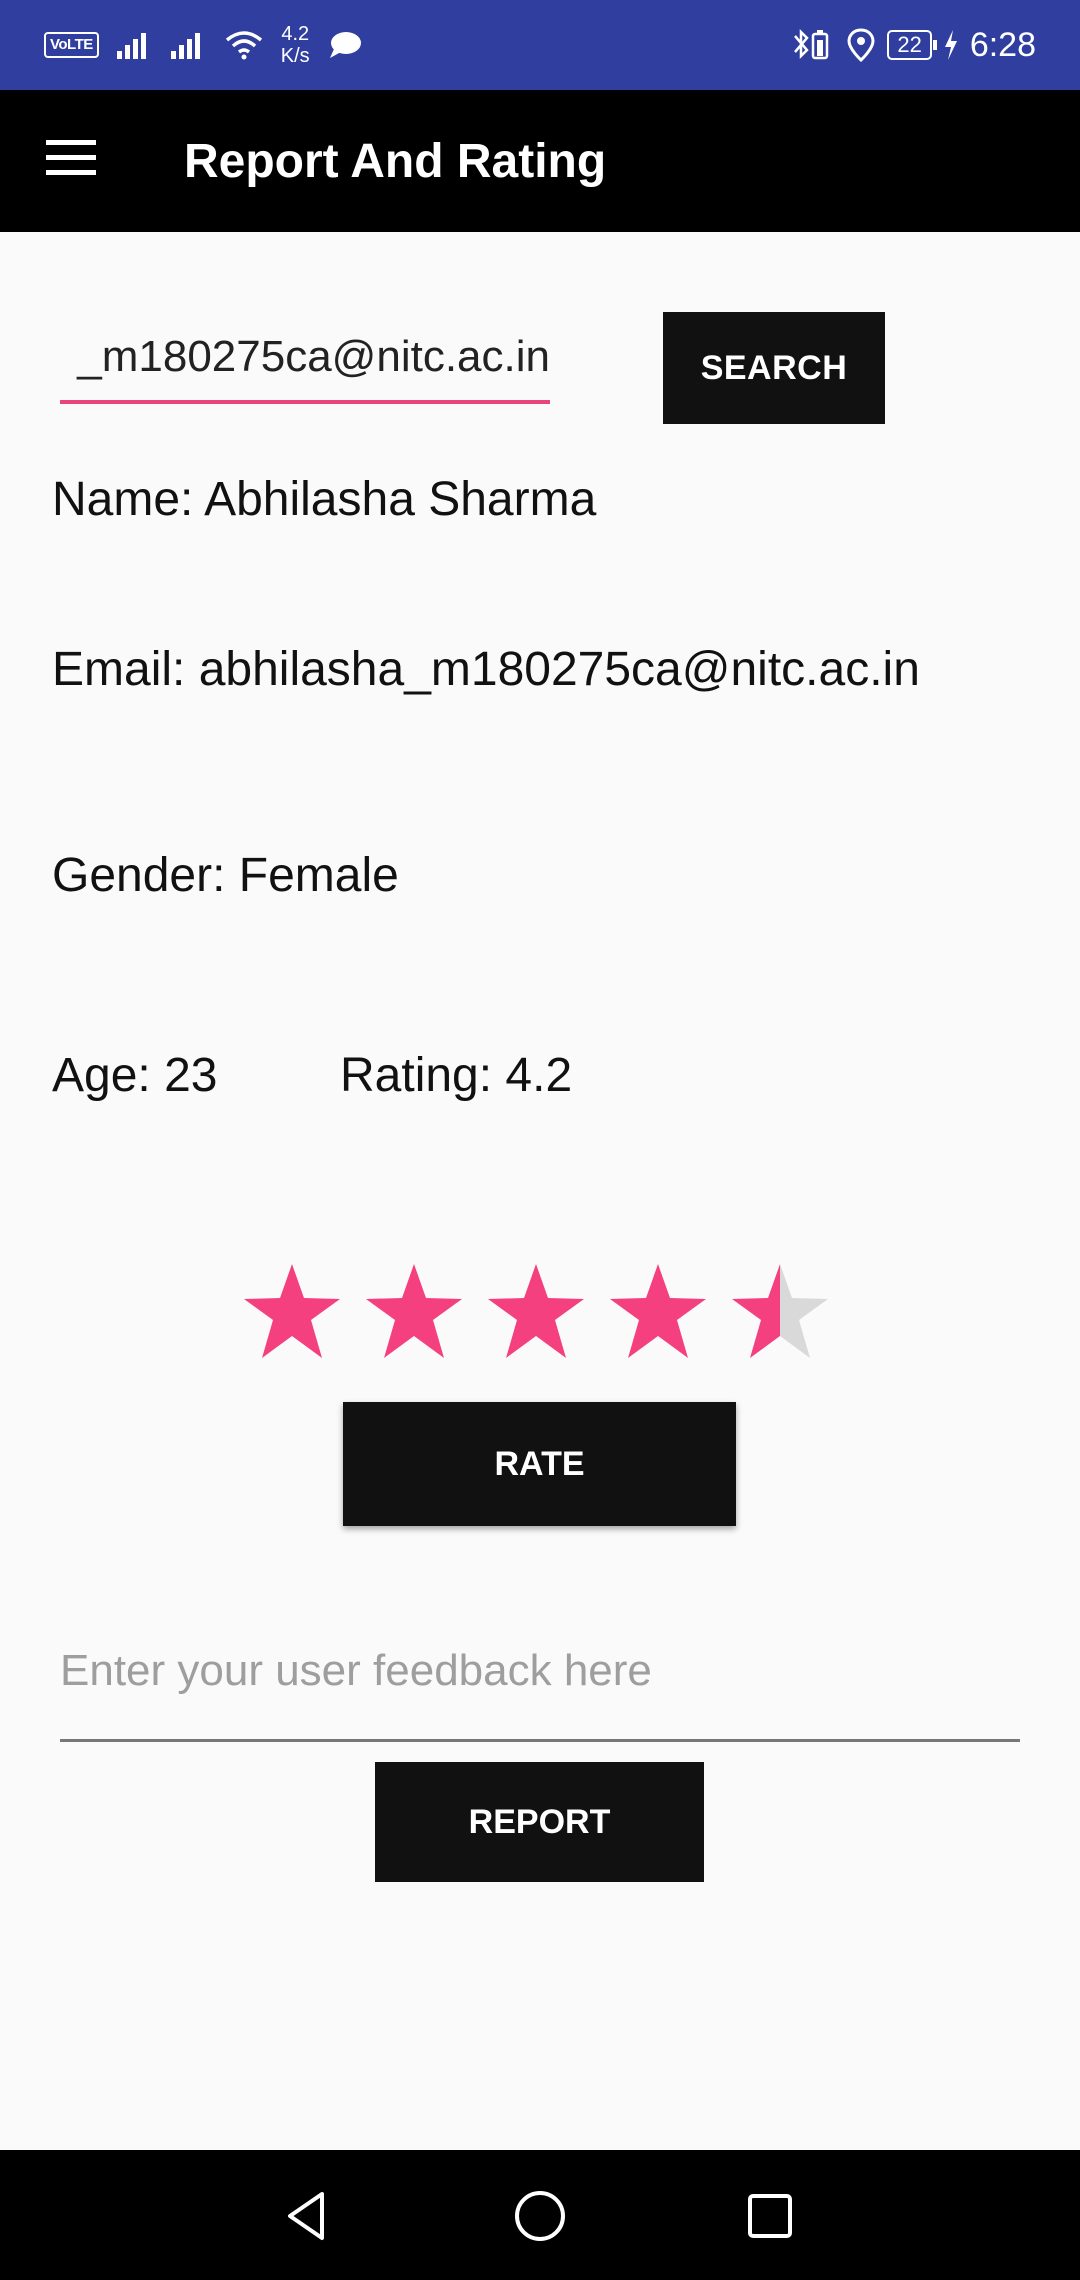 This screenshot has height=2280, width=1080. I want to click on status-right: 22 6:28, so click(913, 45).